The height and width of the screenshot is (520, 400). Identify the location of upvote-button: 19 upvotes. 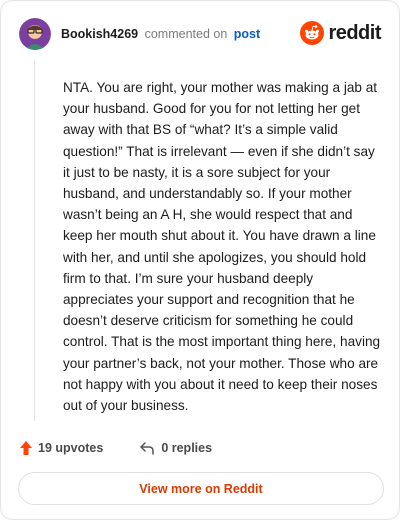
(61, 448).